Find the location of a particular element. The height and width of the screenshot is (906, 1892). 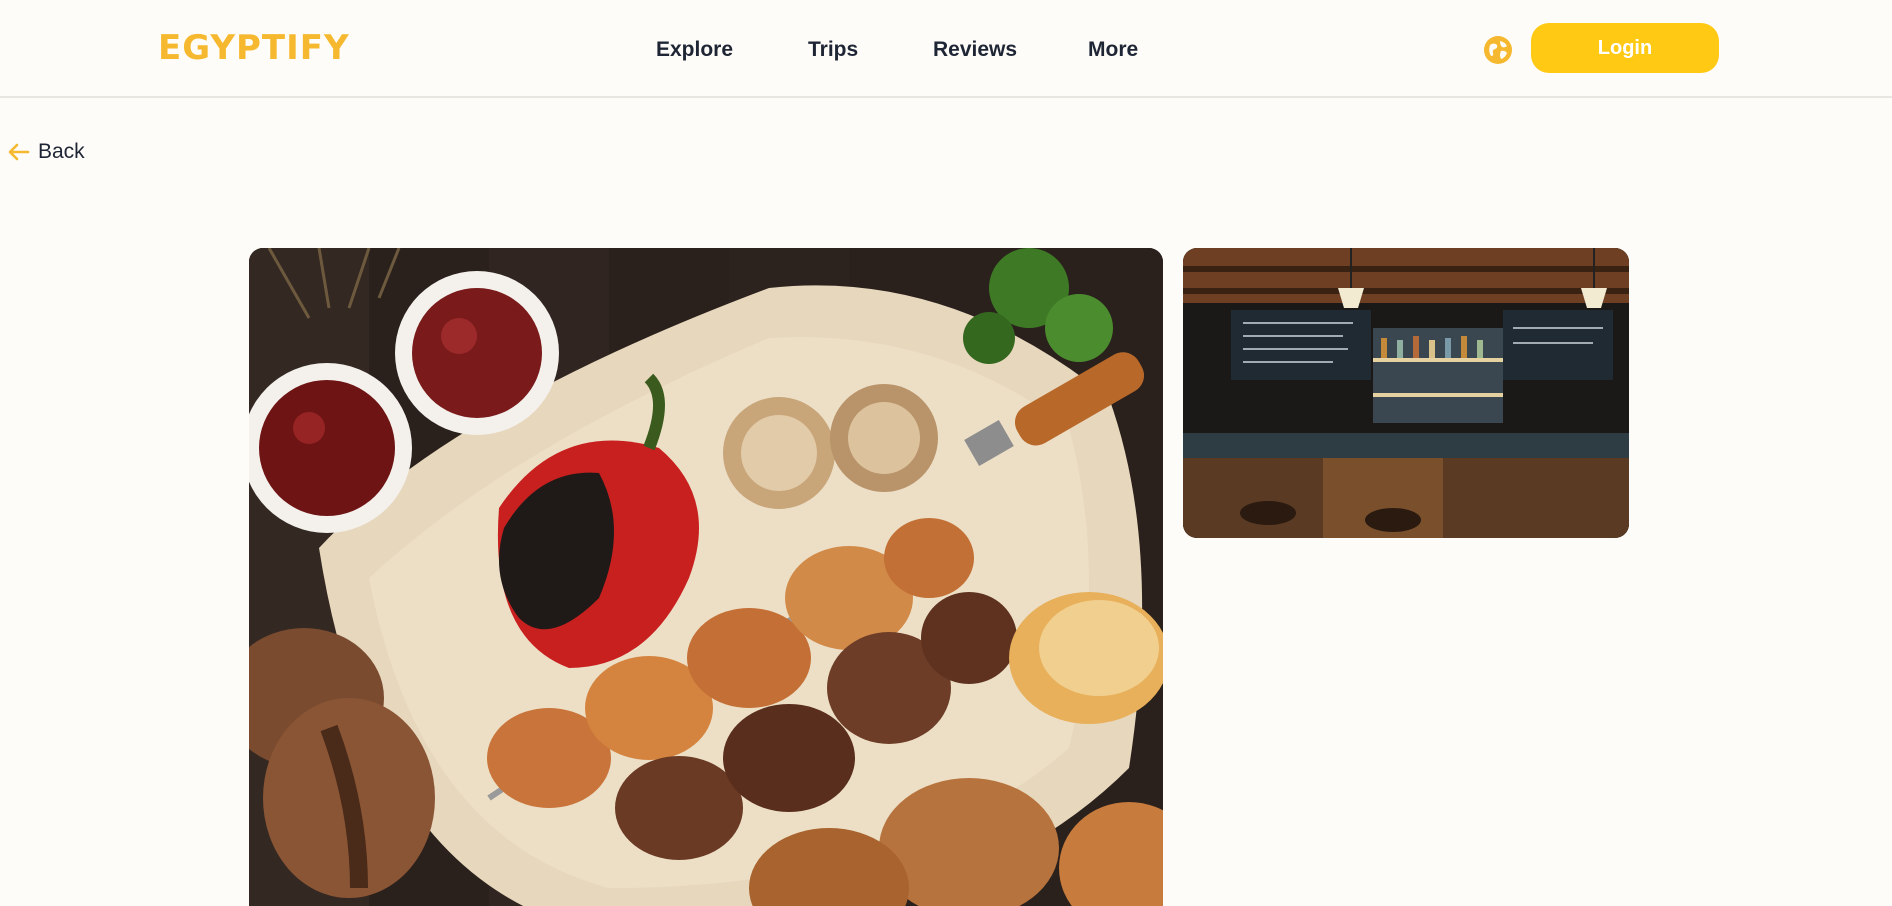

login-button: Login is located at coordinates (1625, 48).